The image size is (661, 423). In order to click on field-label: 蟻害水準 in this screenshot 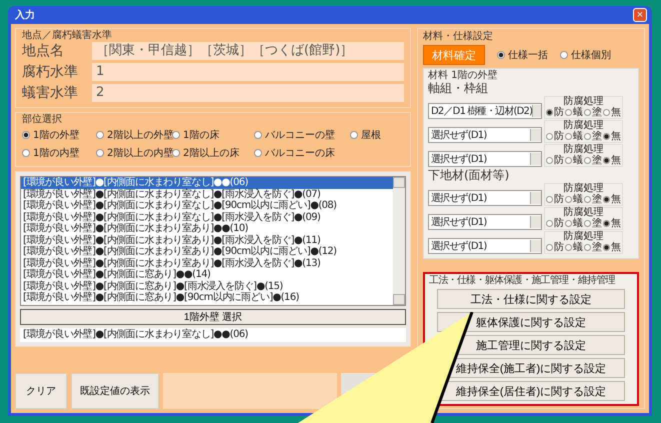, I will do `click(50, 93)`.